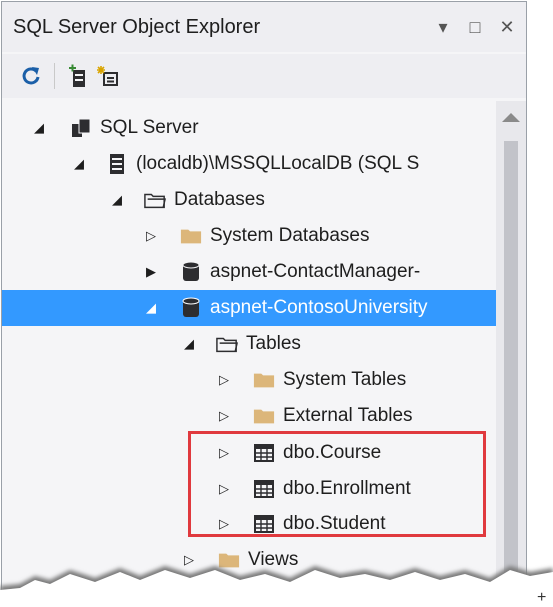  I want to click on title-controls: ▾ □ ✕, so click(479, 27).